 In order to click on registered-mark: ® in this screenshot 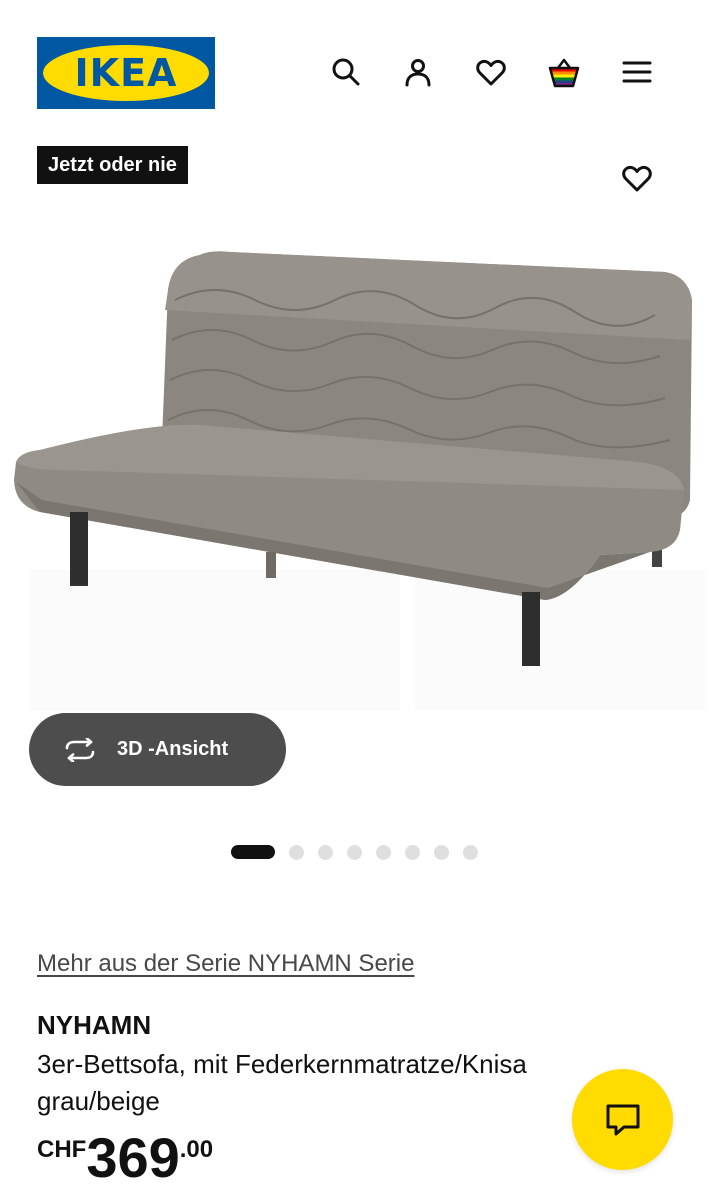, I will do `click(206, 48)`.